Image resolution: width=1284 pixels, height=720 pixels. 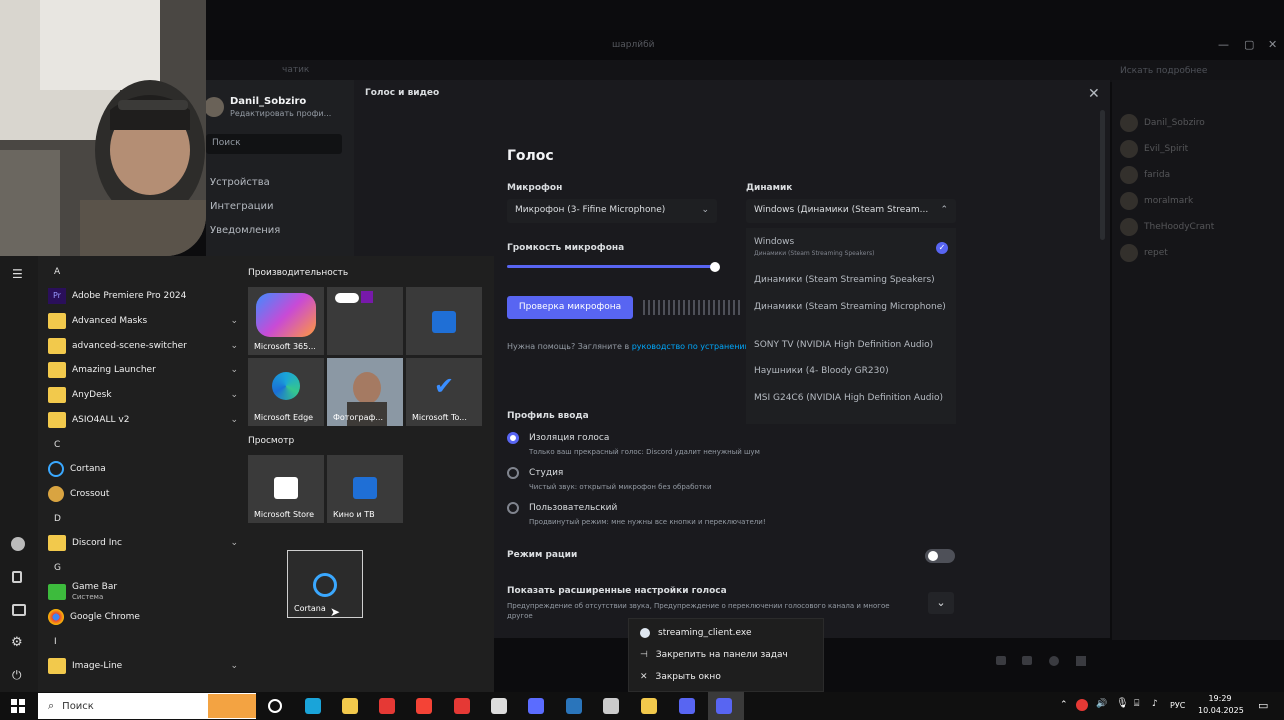 What do you see at coordinates (57, 272) in the screenshot?
I see `letter-header: A` at bounding box center [57, 272].